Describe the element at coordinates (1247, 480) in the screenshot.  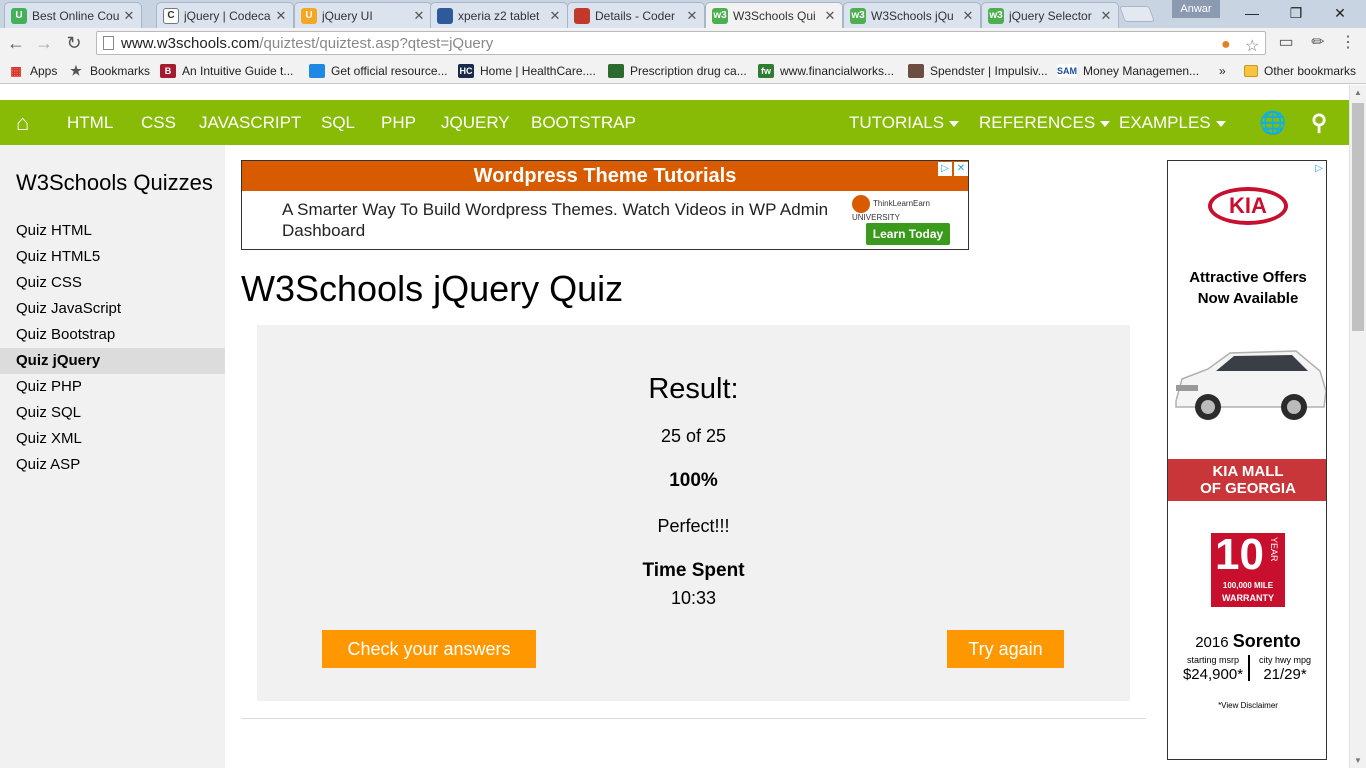
I see `dealer-banner: KIA MALL OF GEORGIA` at that location.